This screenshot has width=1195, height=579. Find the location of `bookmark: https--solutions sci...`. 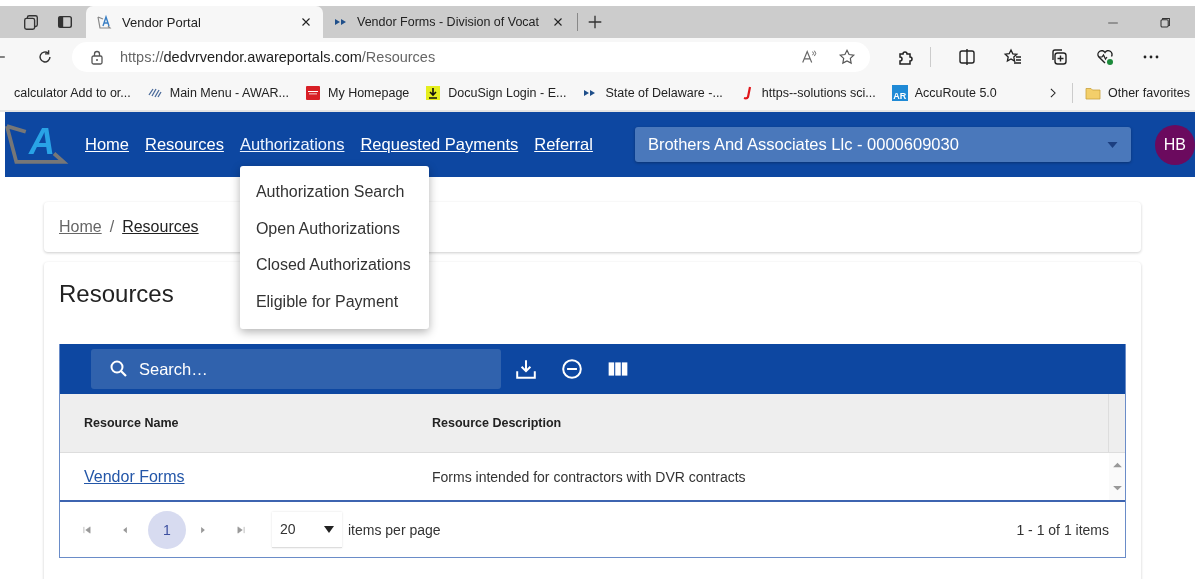

bookmark: https--solutions sci... is located at coordinates (807, 93).